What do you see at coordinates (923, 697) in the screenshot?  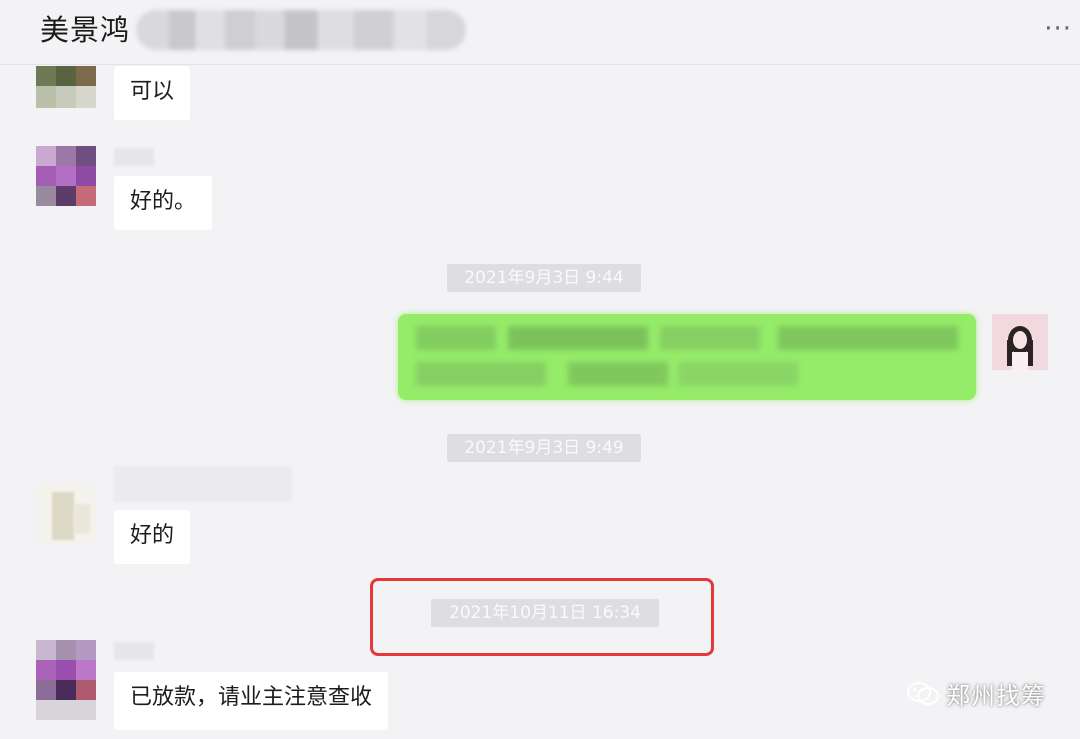 I see `wechat-icon` at bounding box center [923, 697].